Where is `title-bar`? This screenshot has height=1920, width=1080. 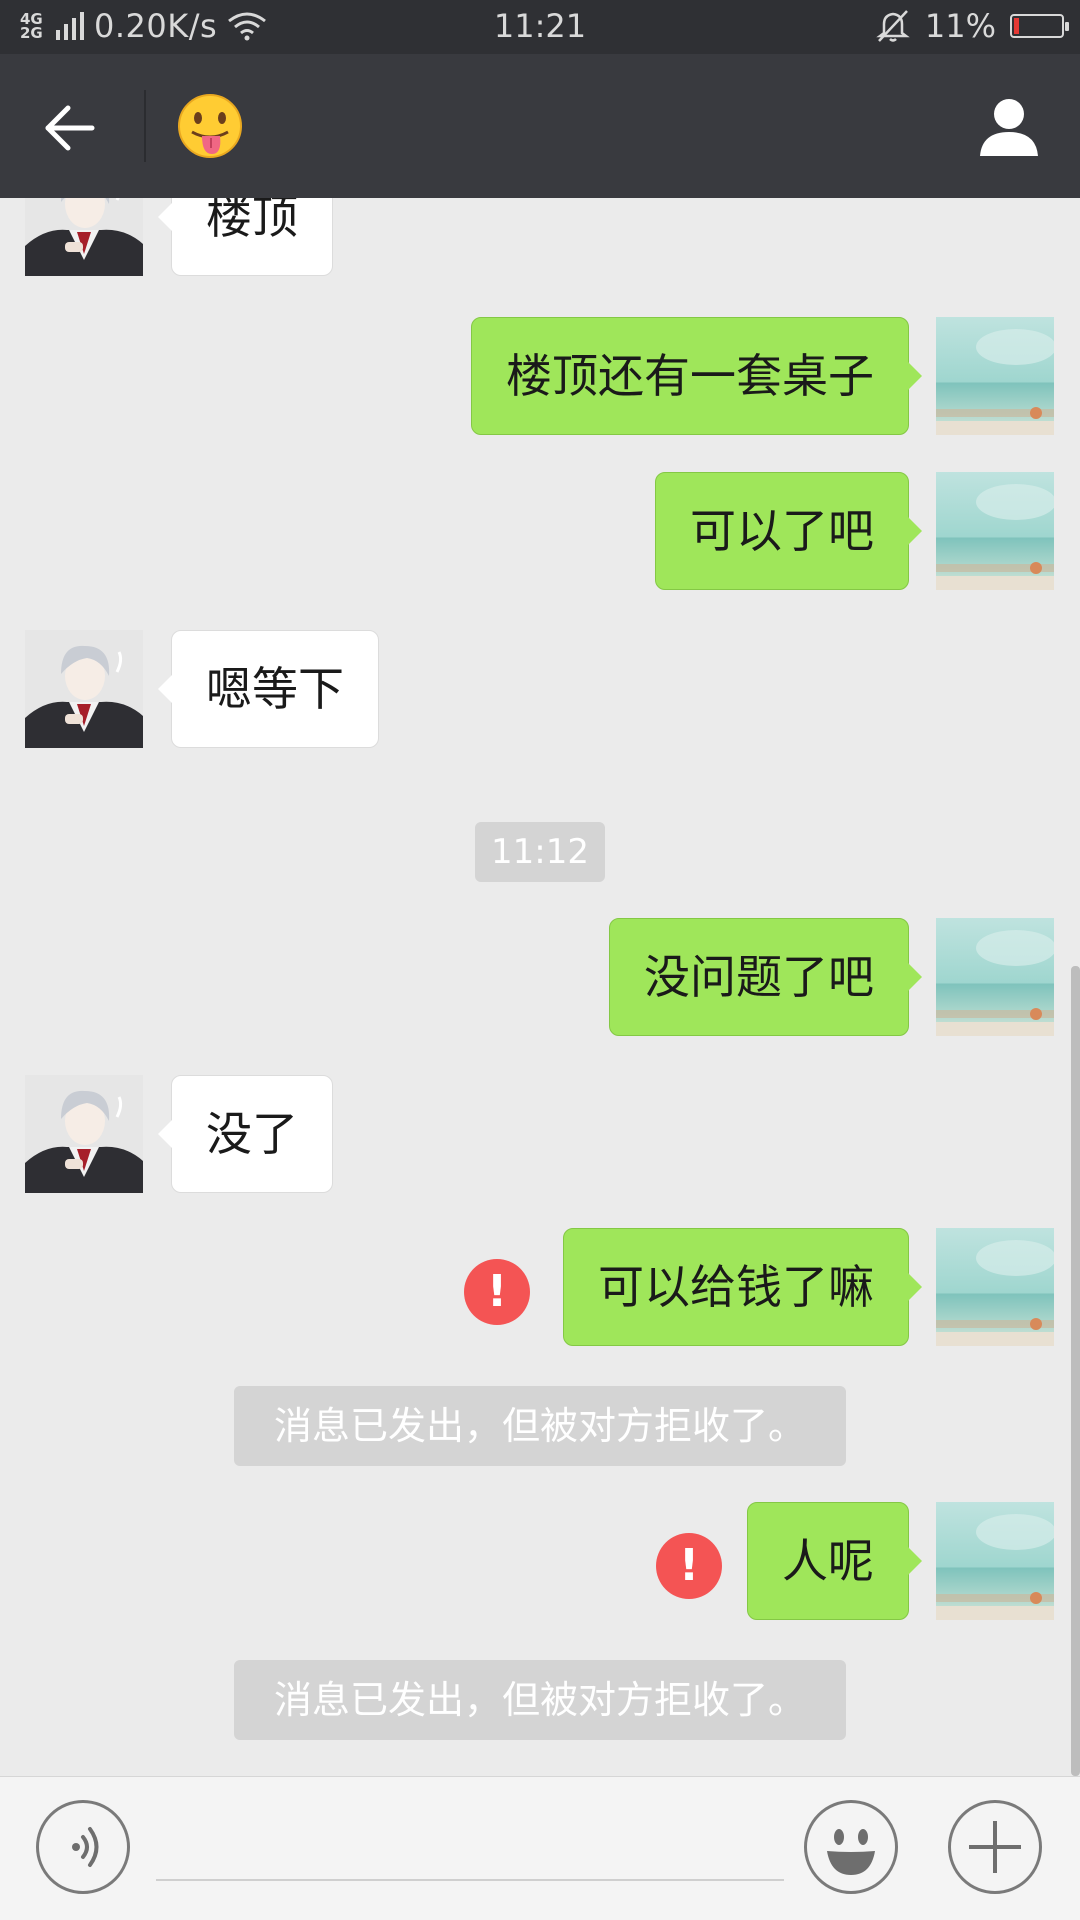
title-bar is located at coordinates (540, 126).